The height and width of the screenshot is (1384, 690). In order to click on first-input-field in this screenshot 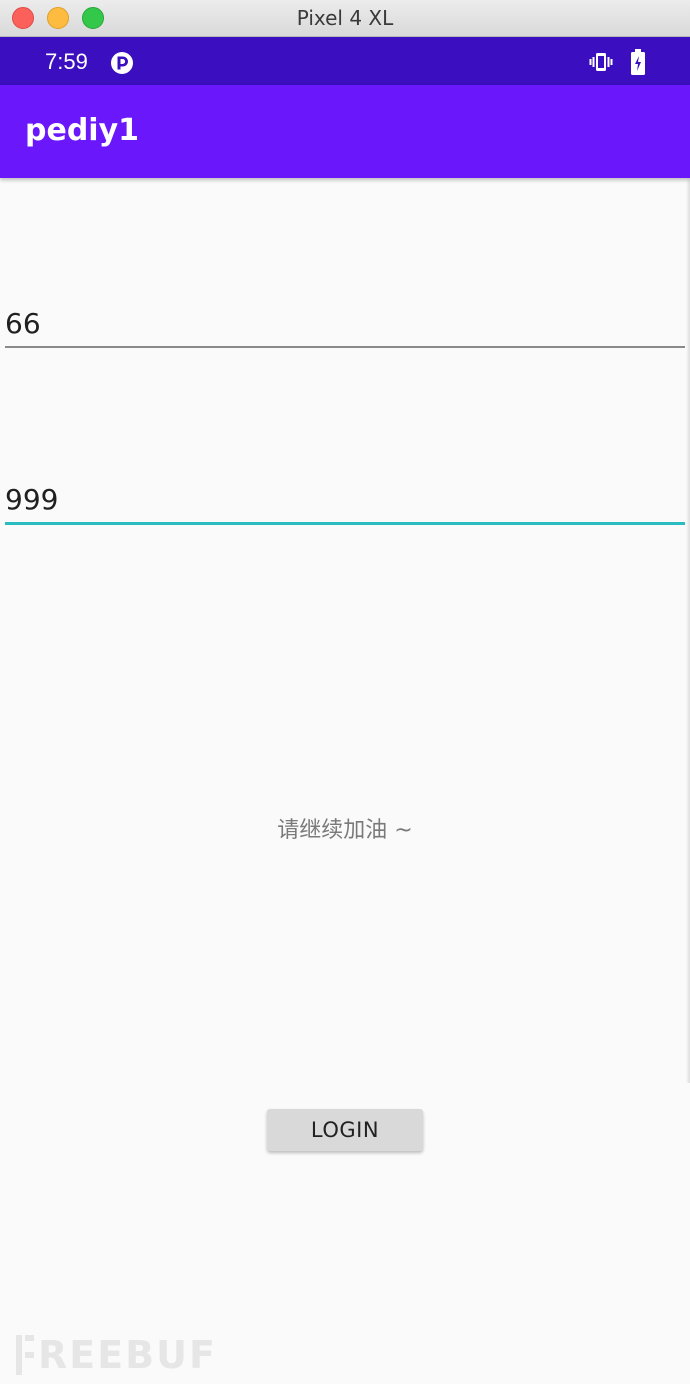, I will do `click(345, 325)`.